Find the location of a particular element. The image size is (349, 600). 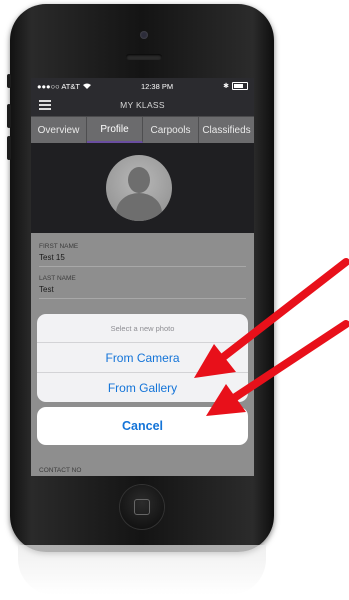

status-time: 12:38 PM is located at coordinates (157, 86).